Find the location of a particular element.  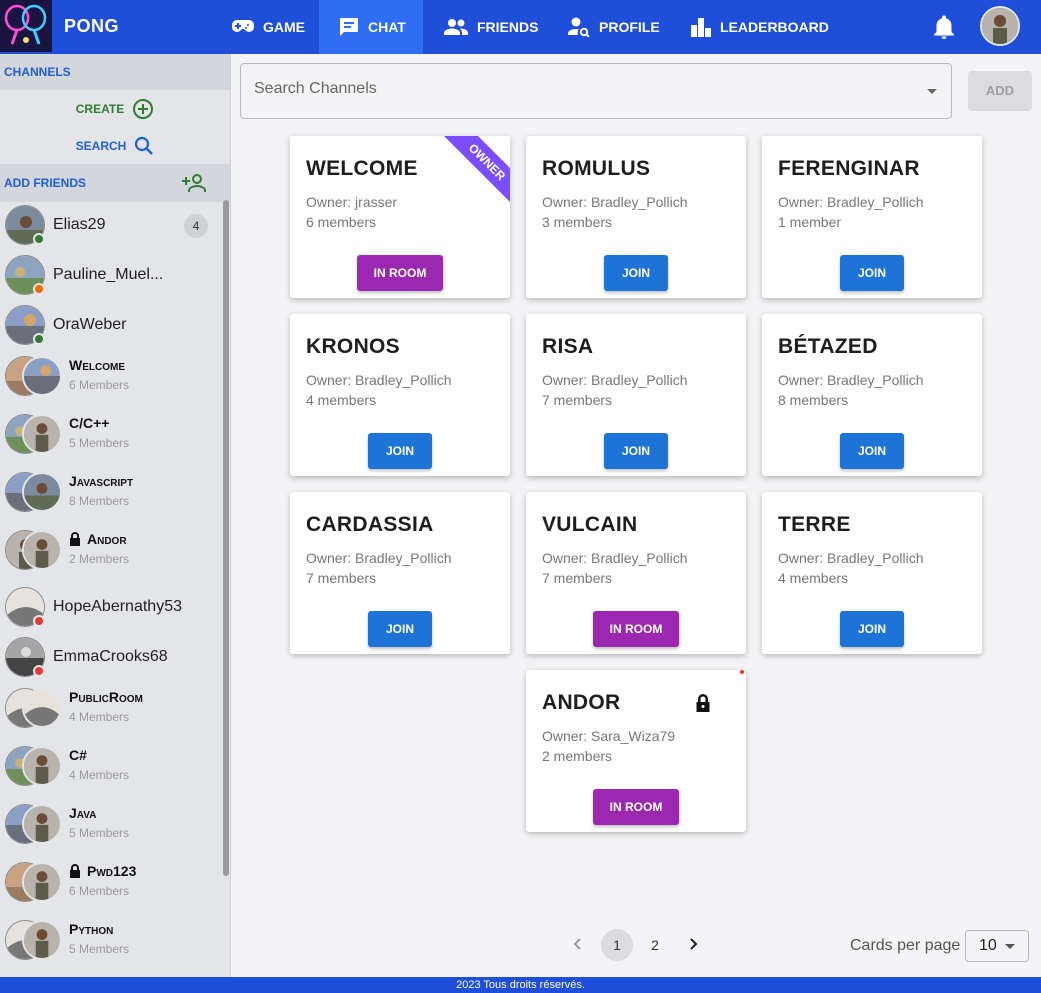

friend-list-item: Elias29 4 is located at coordinates (111, 225).